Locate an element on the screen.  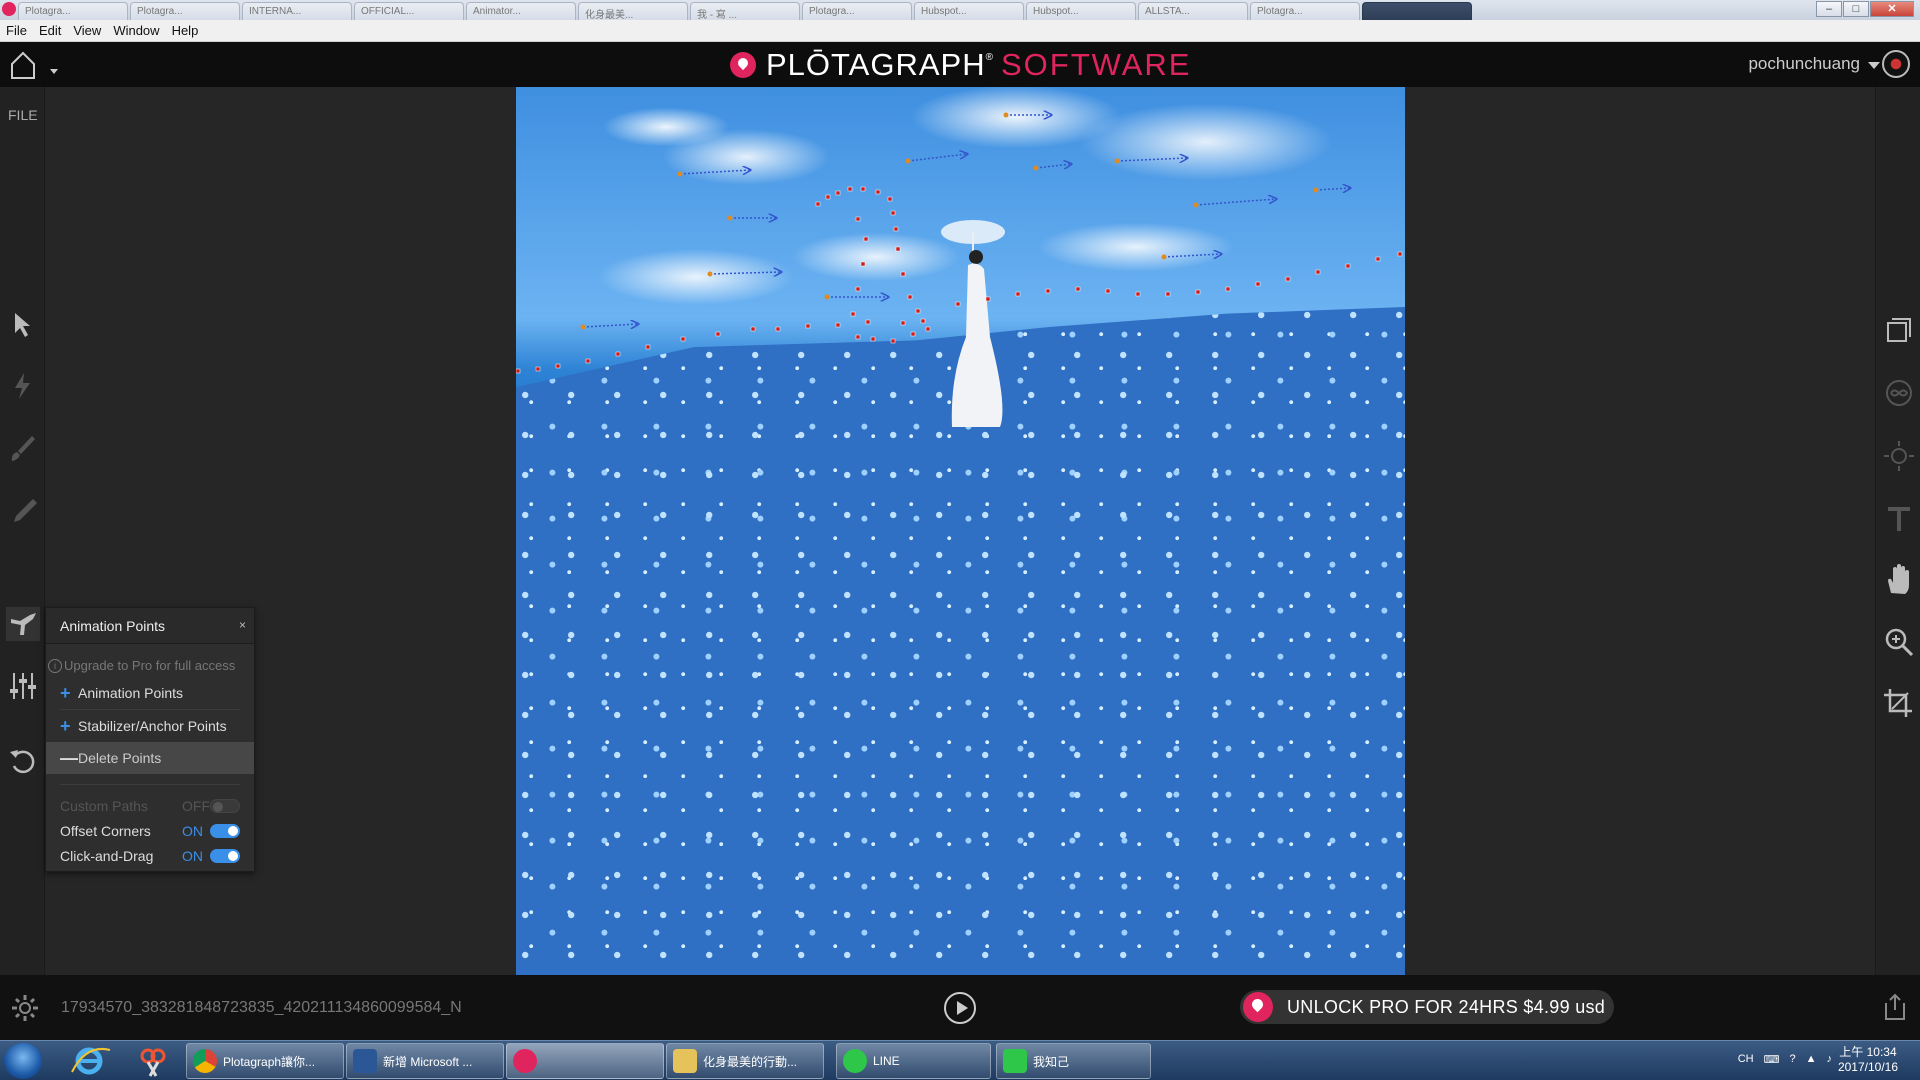
home-icon is located at coordinates (34, 65).